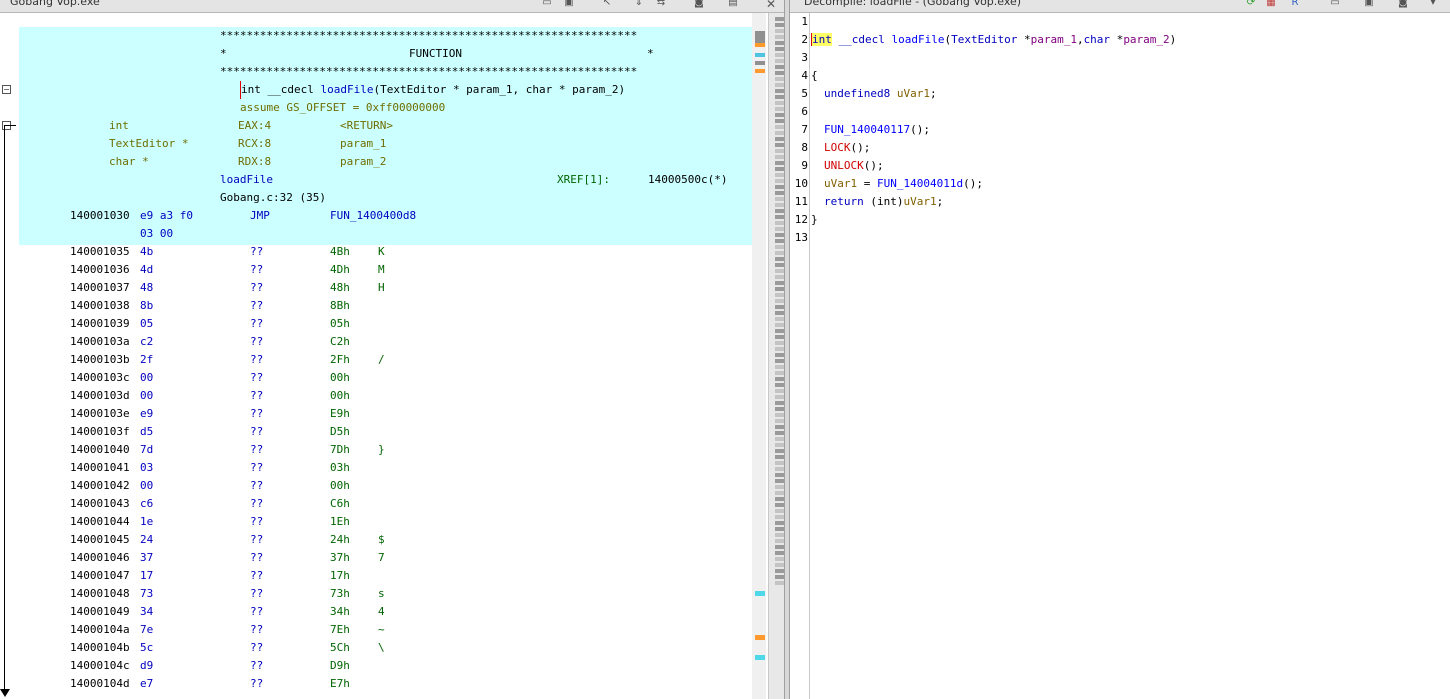  I want to click on call-tail: ();, so click(973, 183).